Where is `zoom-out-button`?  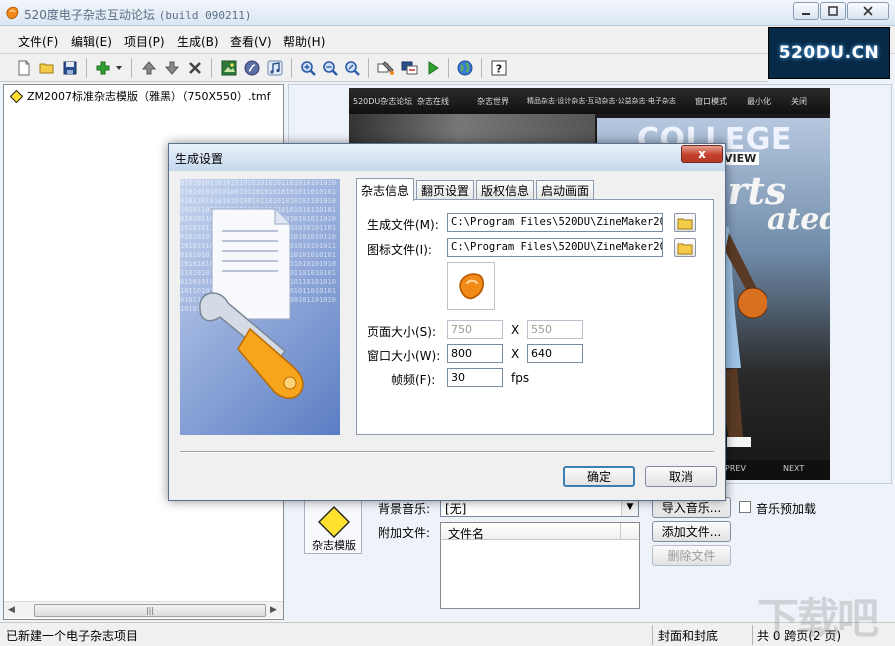 zoom-out-button is located at coordinates (330, 68).